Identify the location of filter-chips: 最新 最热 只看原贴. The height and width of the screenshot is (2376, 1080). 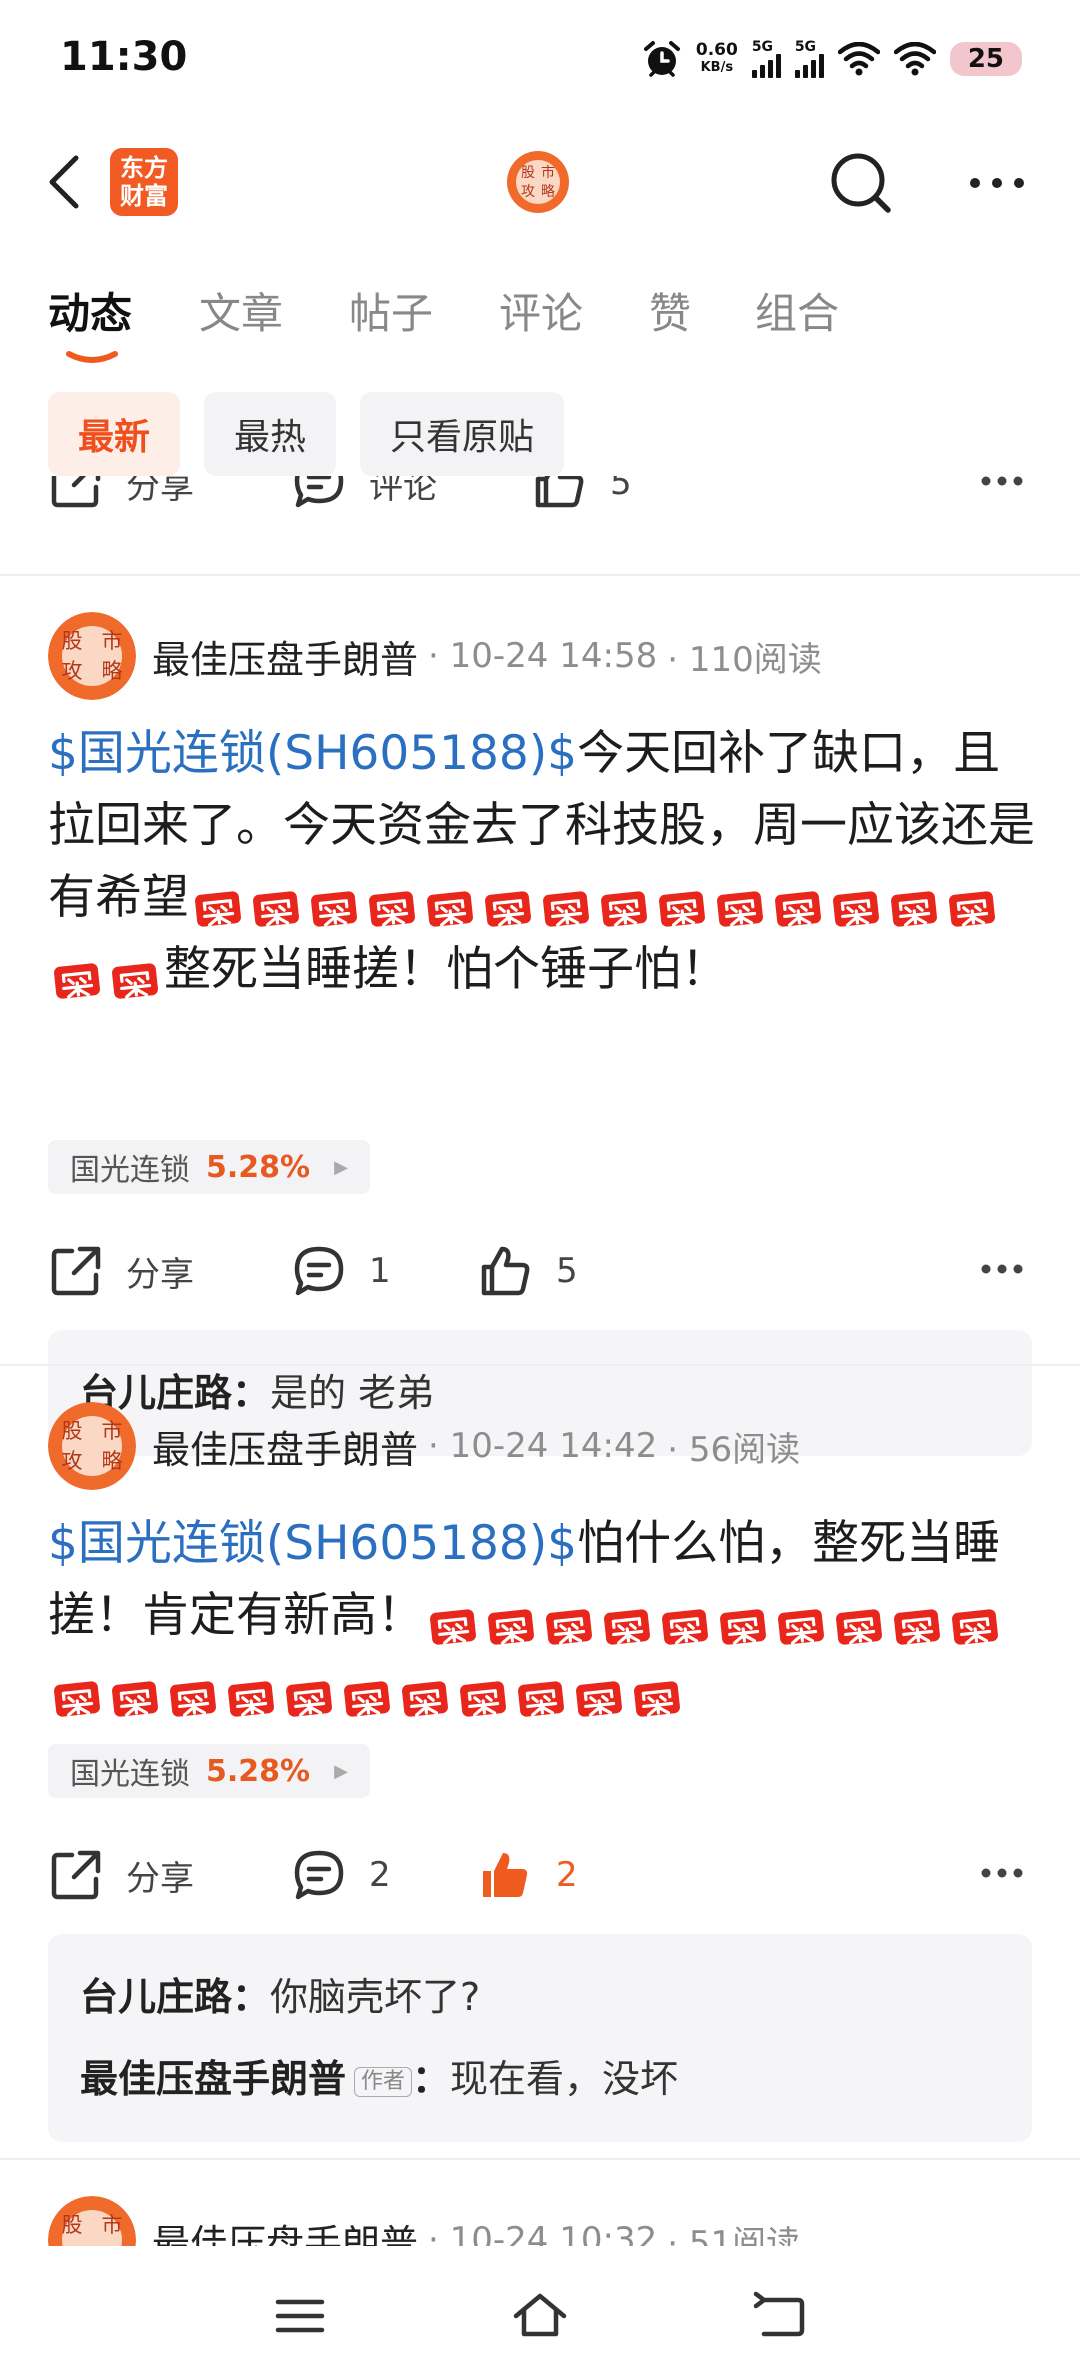
(306, 434).